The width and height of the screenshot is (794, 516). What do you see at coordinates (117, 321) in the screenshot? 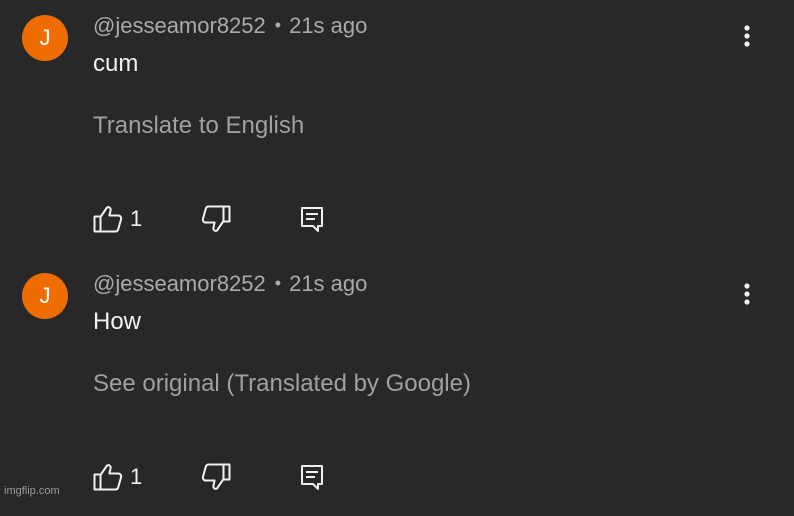
I see `comment-text: How` at bounding box center [117, 321].